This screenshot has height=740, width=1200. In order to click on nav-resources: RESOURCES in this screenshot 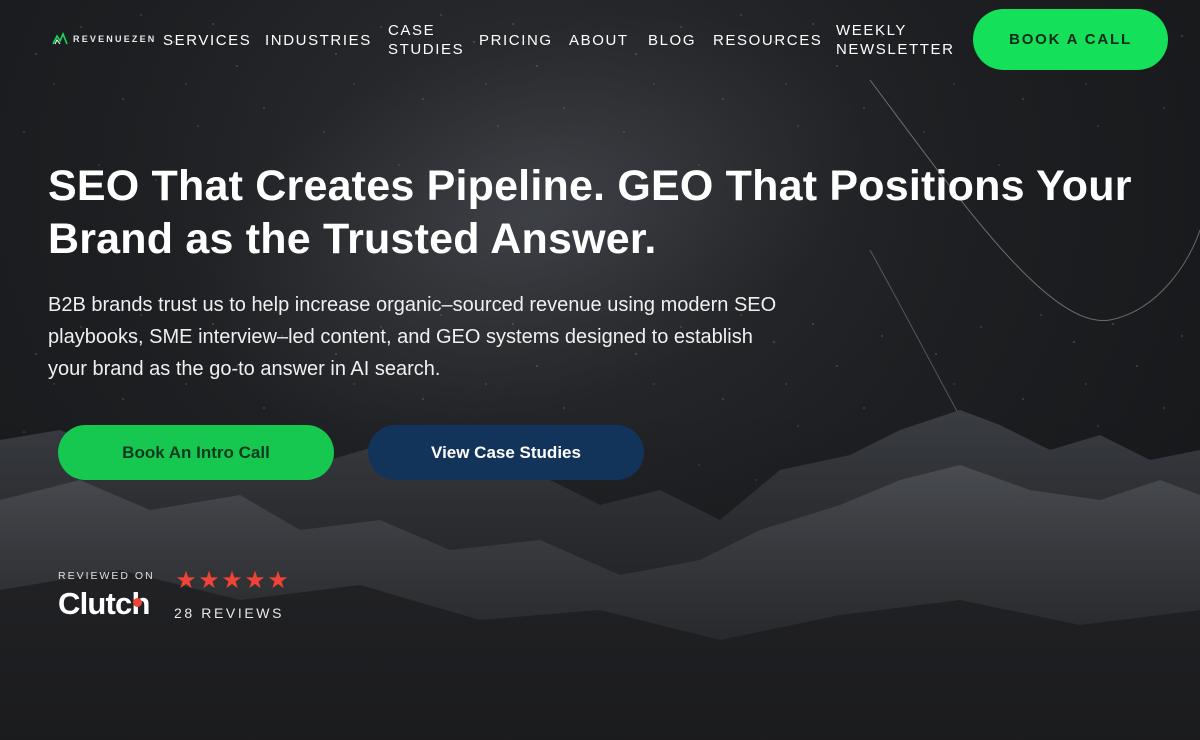, I will do `click(767, 40)`.